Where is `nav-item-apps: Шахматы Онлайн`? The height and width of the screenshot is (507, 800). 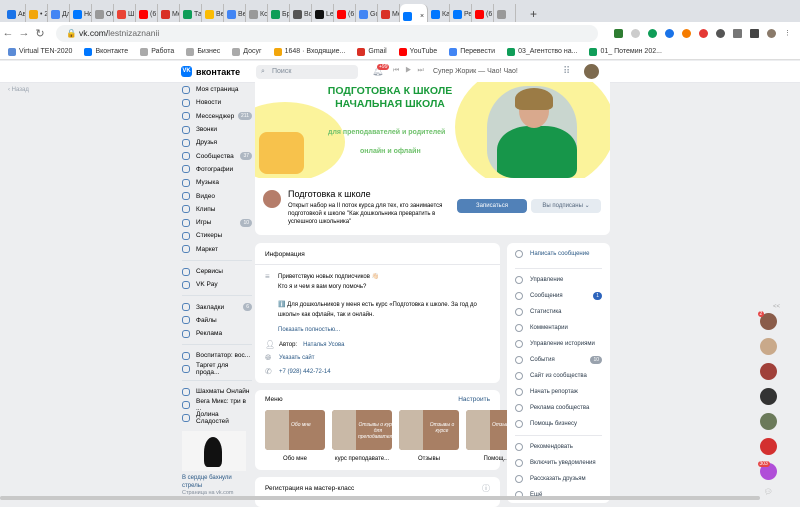
nav-item-apps: Шахматы Онлайн is located at coordinates (217, 391).